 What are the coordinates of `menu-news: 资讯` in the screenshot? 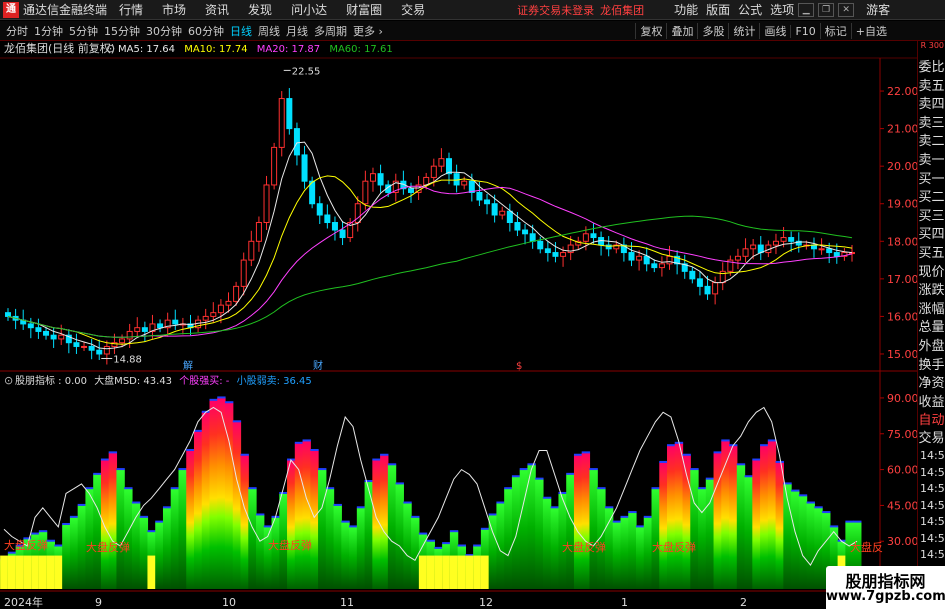 It's located at (217, 9).